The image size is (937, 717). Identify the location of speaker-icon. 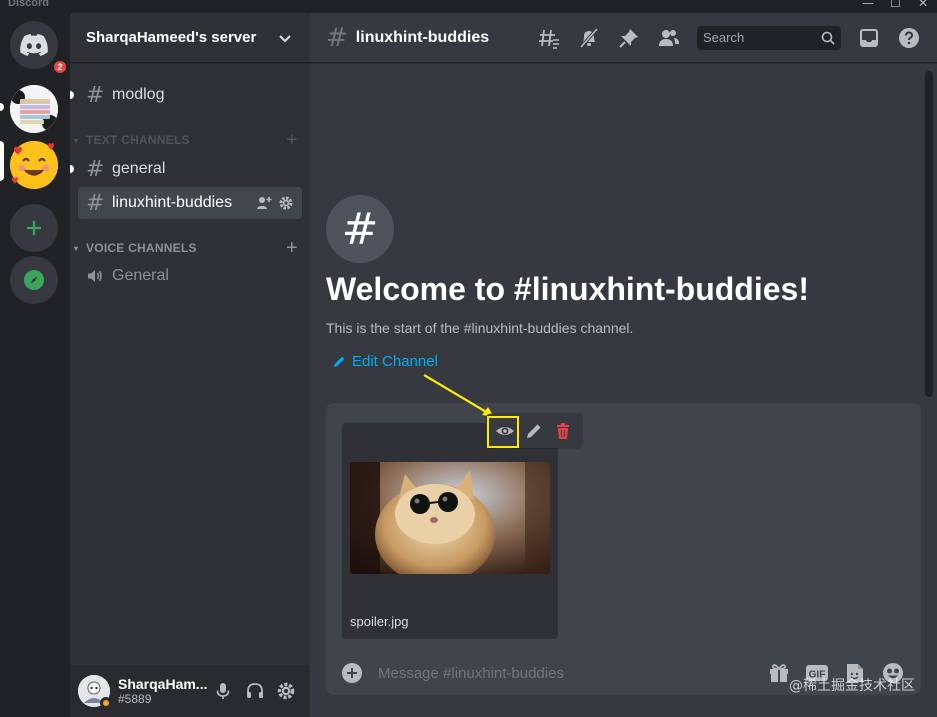
(95, 276).